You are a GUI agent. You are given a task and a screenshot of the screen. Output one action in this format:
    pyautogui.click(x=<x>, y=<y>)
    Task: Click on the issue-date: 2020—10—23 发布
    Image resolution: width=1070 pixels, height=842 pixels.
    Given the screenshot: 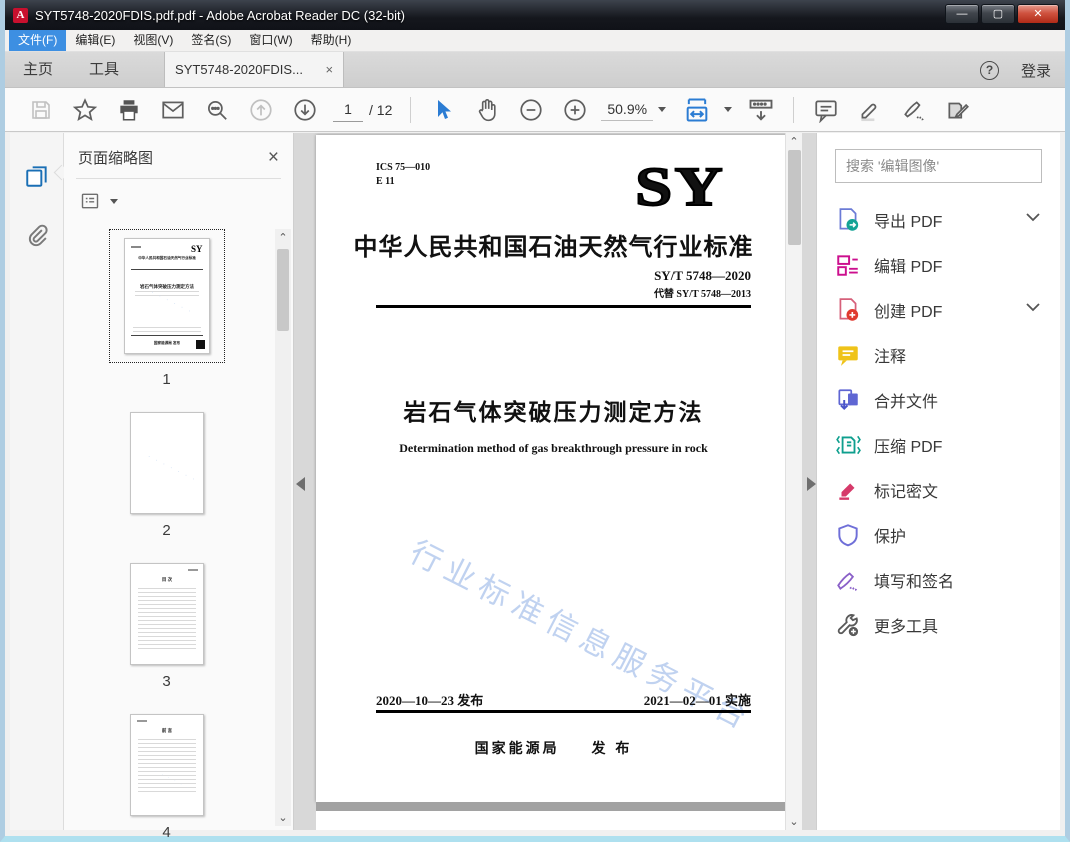 What is the action you would take?
    pyautogui.click(x=430, y=700)
    